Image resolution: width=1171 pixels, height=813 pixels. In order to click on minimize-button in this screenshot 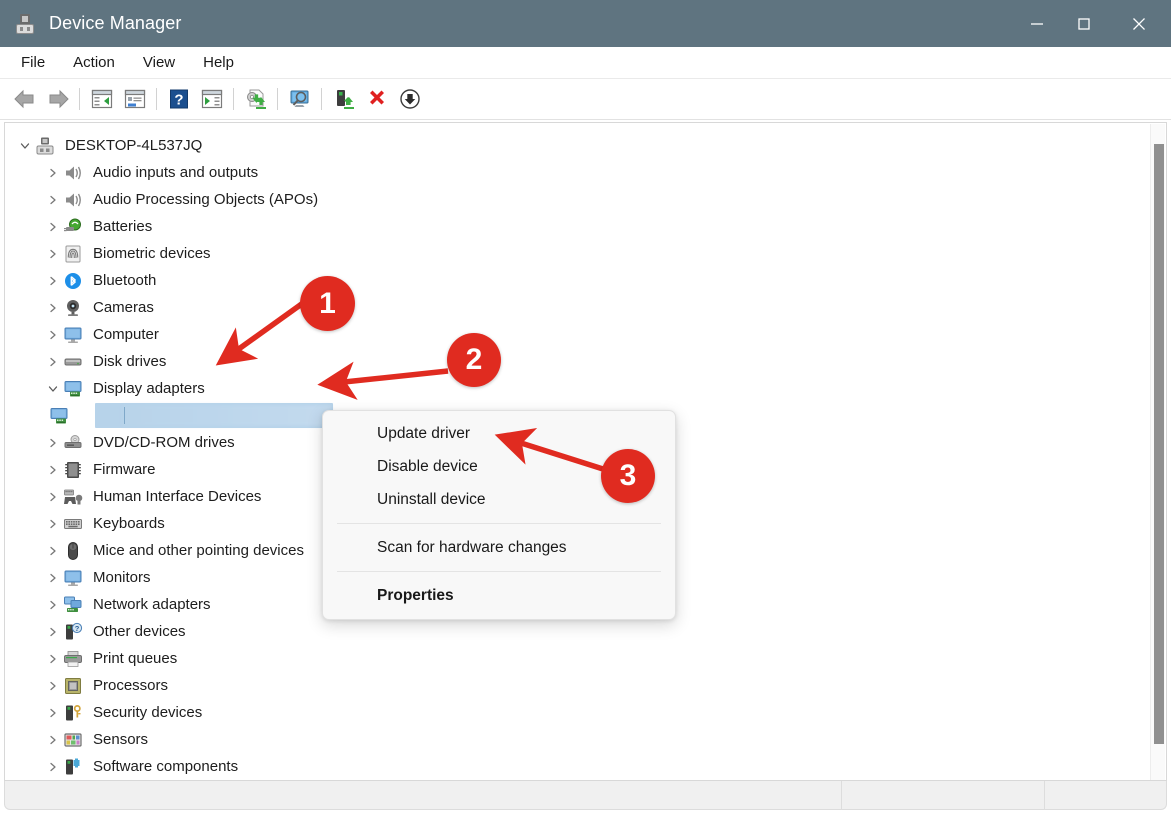, I will do `click(1036, 23)`.